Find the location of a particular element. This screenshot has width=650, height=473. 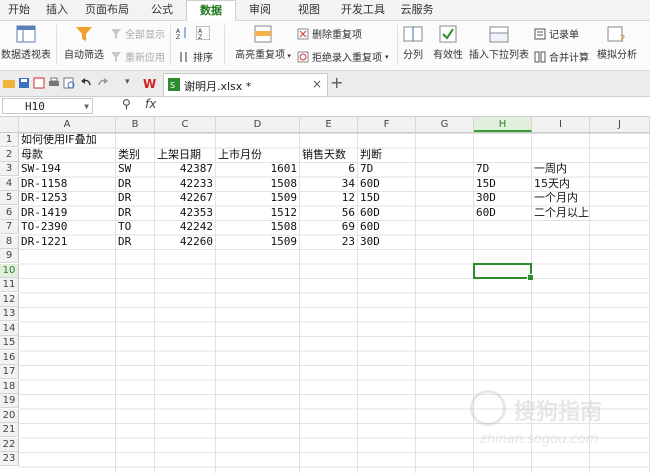

insert-dropdown-button: 插入下拉列表 is located at coordinates (499, 42).